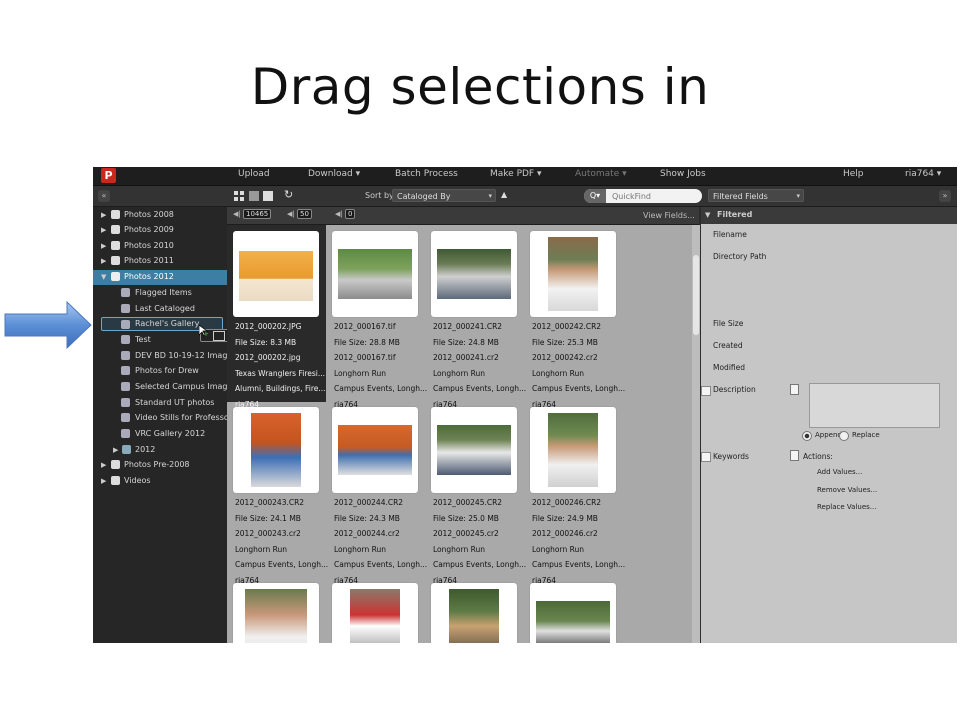 The width and height of the screenshot is (960, 720). I want to click on menu-automate: Automate ▾, so click(601, 174).